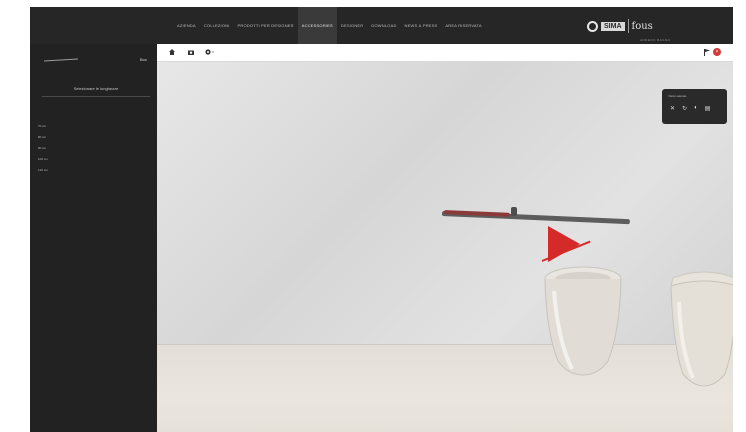 This screenshot has width=746, height=432. What do you see at coordinates (445, 53) in the screenshot?
I see `scene-toolbar: ×` at bounding box center [445, 53].